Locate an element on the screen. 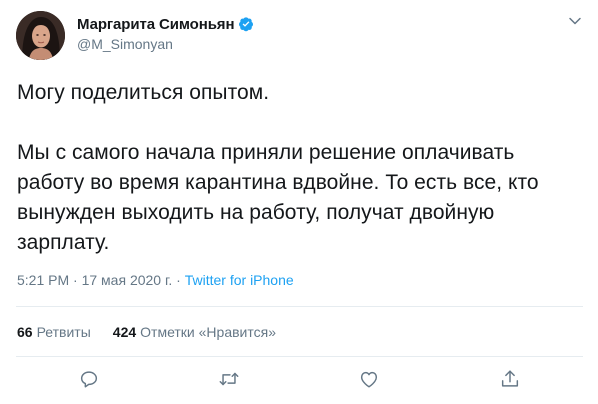 This screenshot has width=598, height=404. share-icon is located at coordinates (510, 378).